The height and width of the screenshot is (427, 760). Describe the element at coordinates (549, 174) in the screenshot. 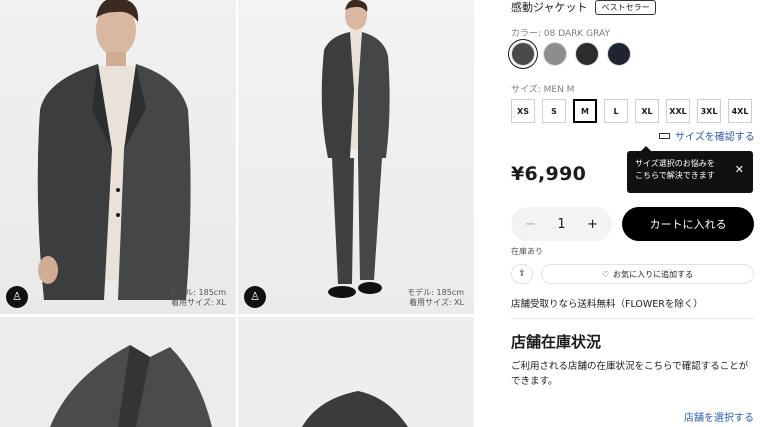

I see `product-price: ¥6,990` at that location.